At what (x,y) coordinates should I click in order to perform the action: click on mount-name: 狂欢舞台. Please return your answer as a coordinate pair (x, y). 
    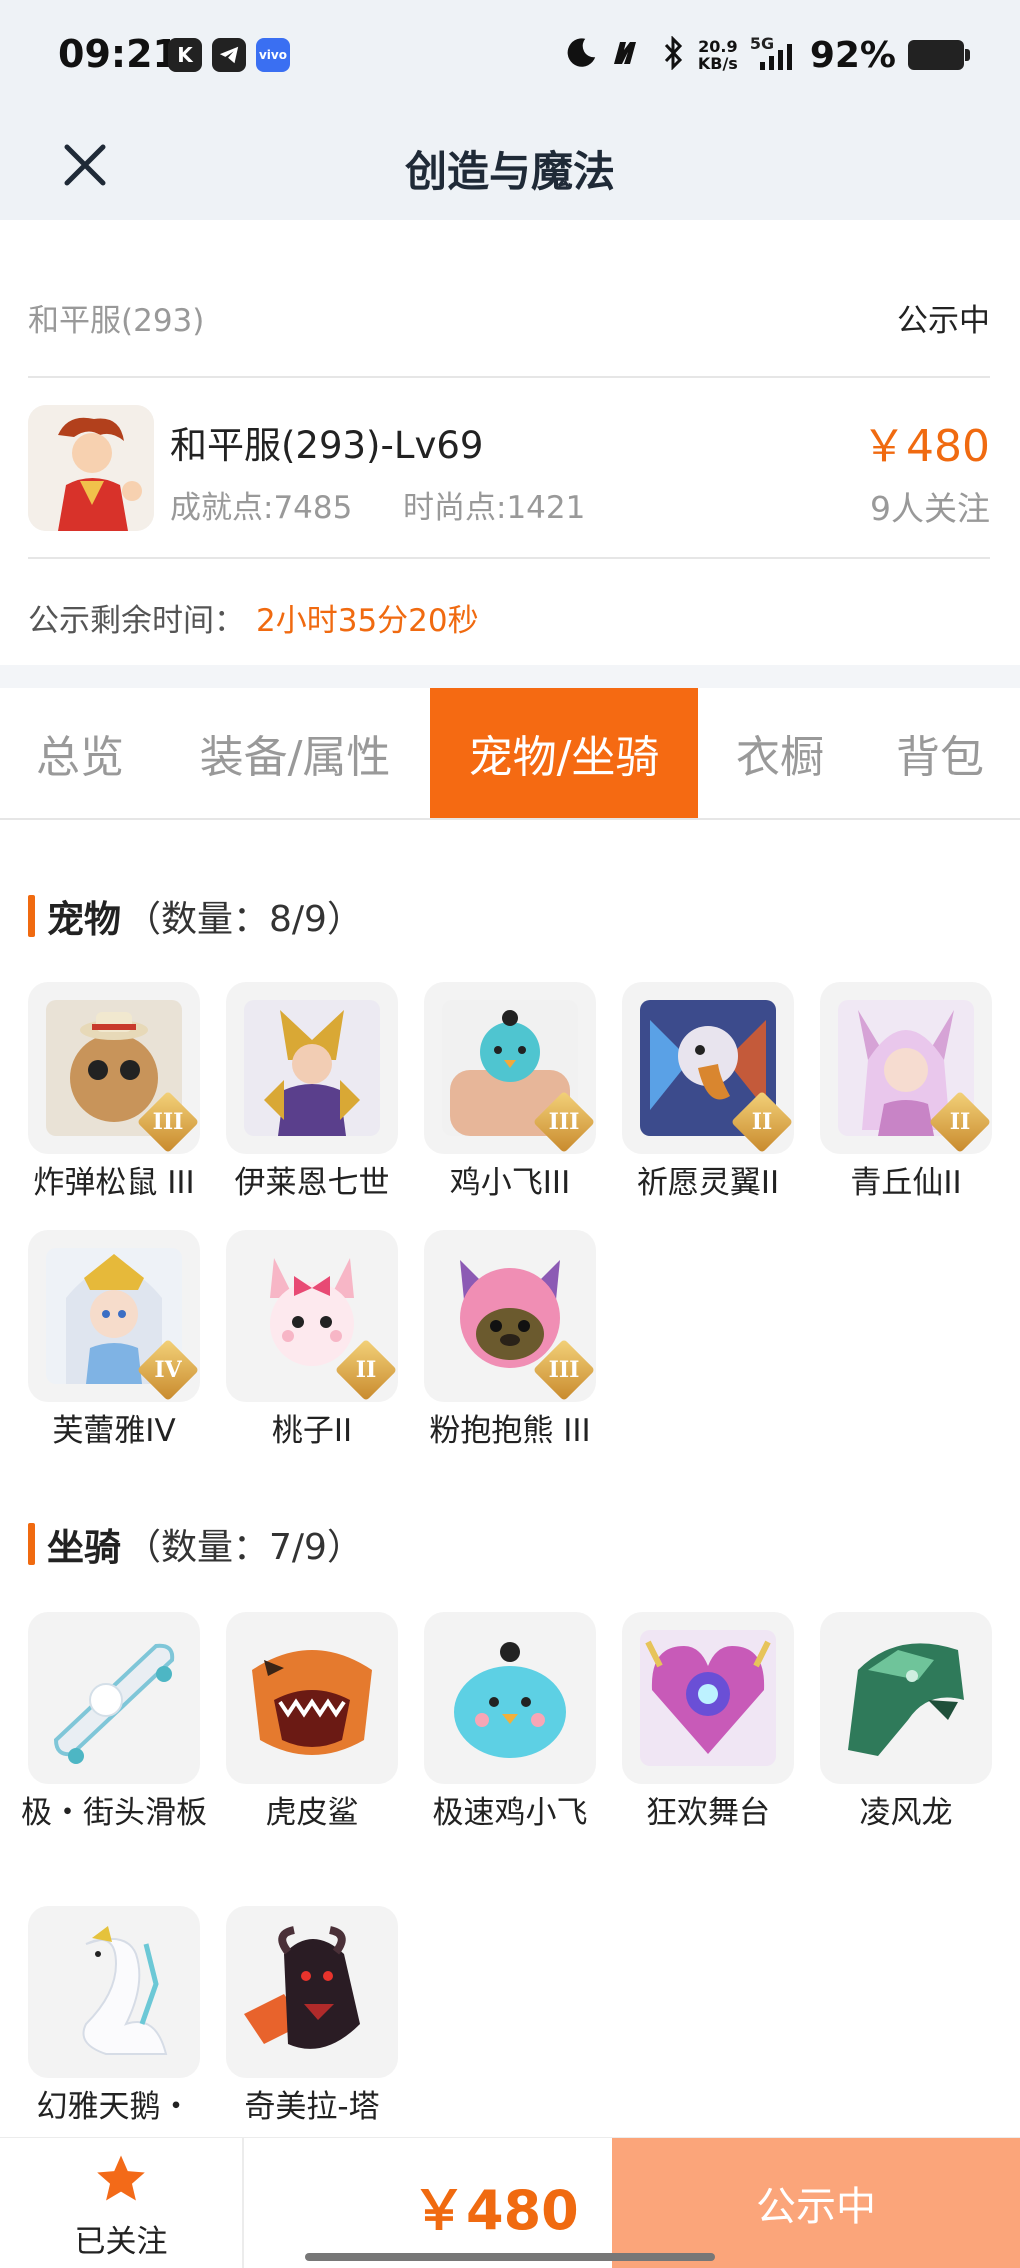
    Looking at the image, I should click on (708, 1813).